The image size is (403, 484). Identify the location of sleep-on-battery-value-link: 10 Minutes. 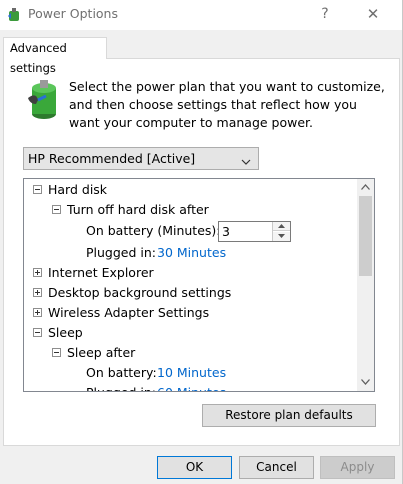
(191, 373).